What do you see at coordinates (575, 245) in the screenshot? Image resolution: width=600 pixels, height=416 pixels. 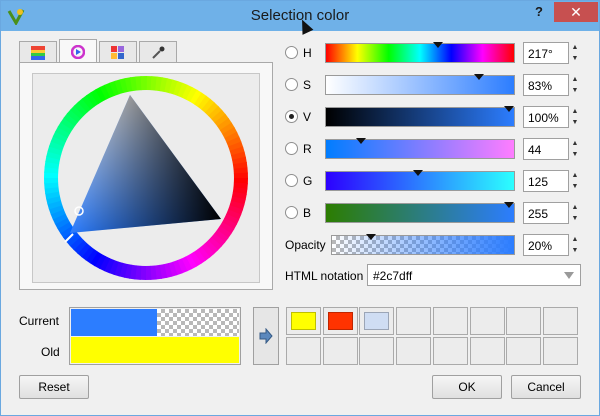 I see `opacity-spin-arrows-icon: ▲ ▼` at bounding box center [575, 245].